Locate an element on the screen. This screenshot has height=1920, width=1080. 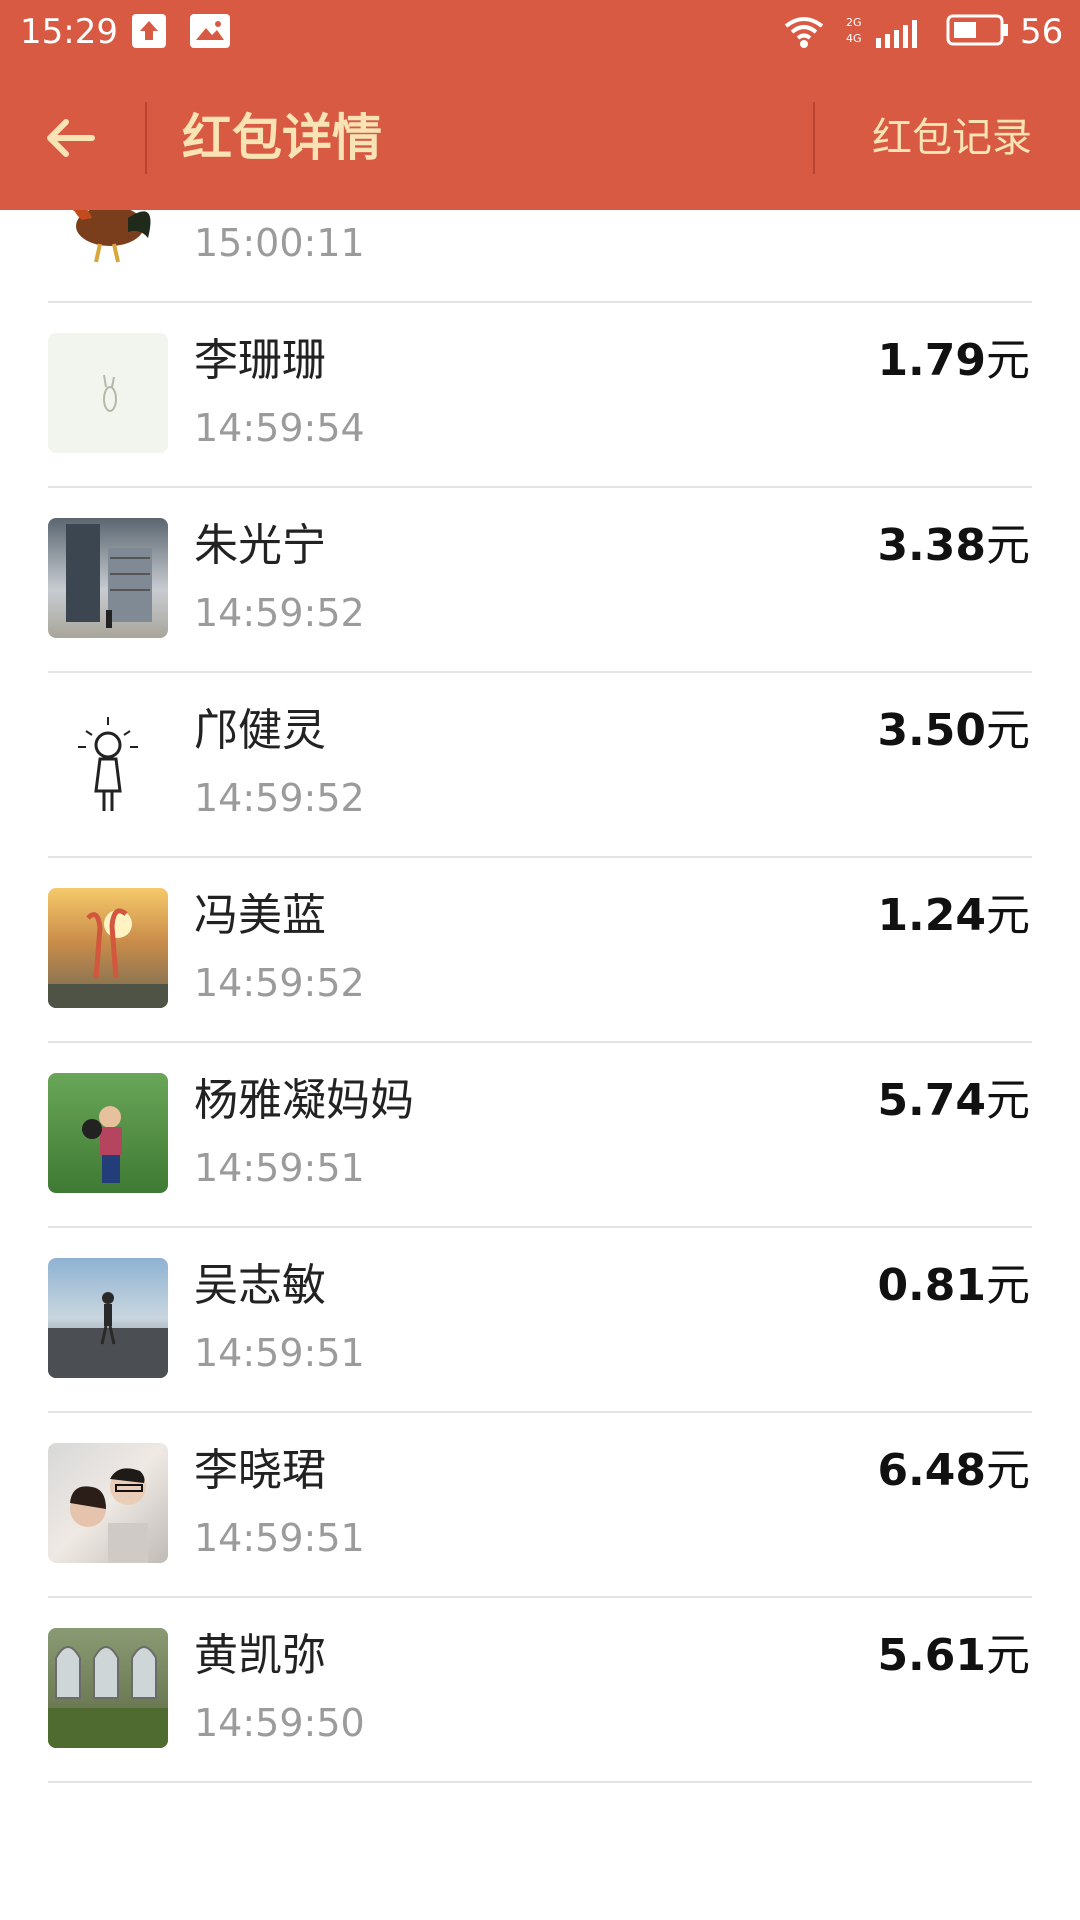
list-item: 朱光宁 14:59:52 3.38元 is located at coordinates (540, 580).